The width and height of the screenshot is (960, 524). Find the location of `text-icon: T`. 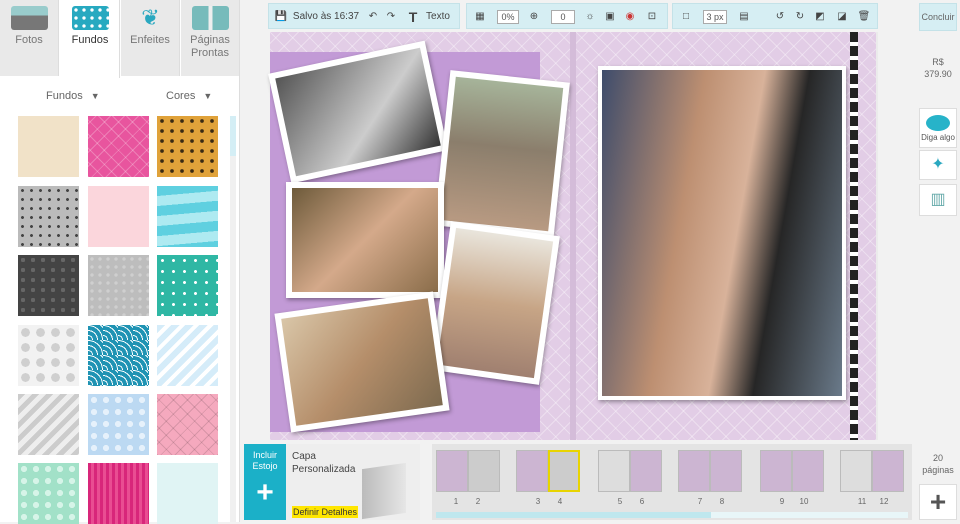

text-icon: T is located at coordinates (413, 17).